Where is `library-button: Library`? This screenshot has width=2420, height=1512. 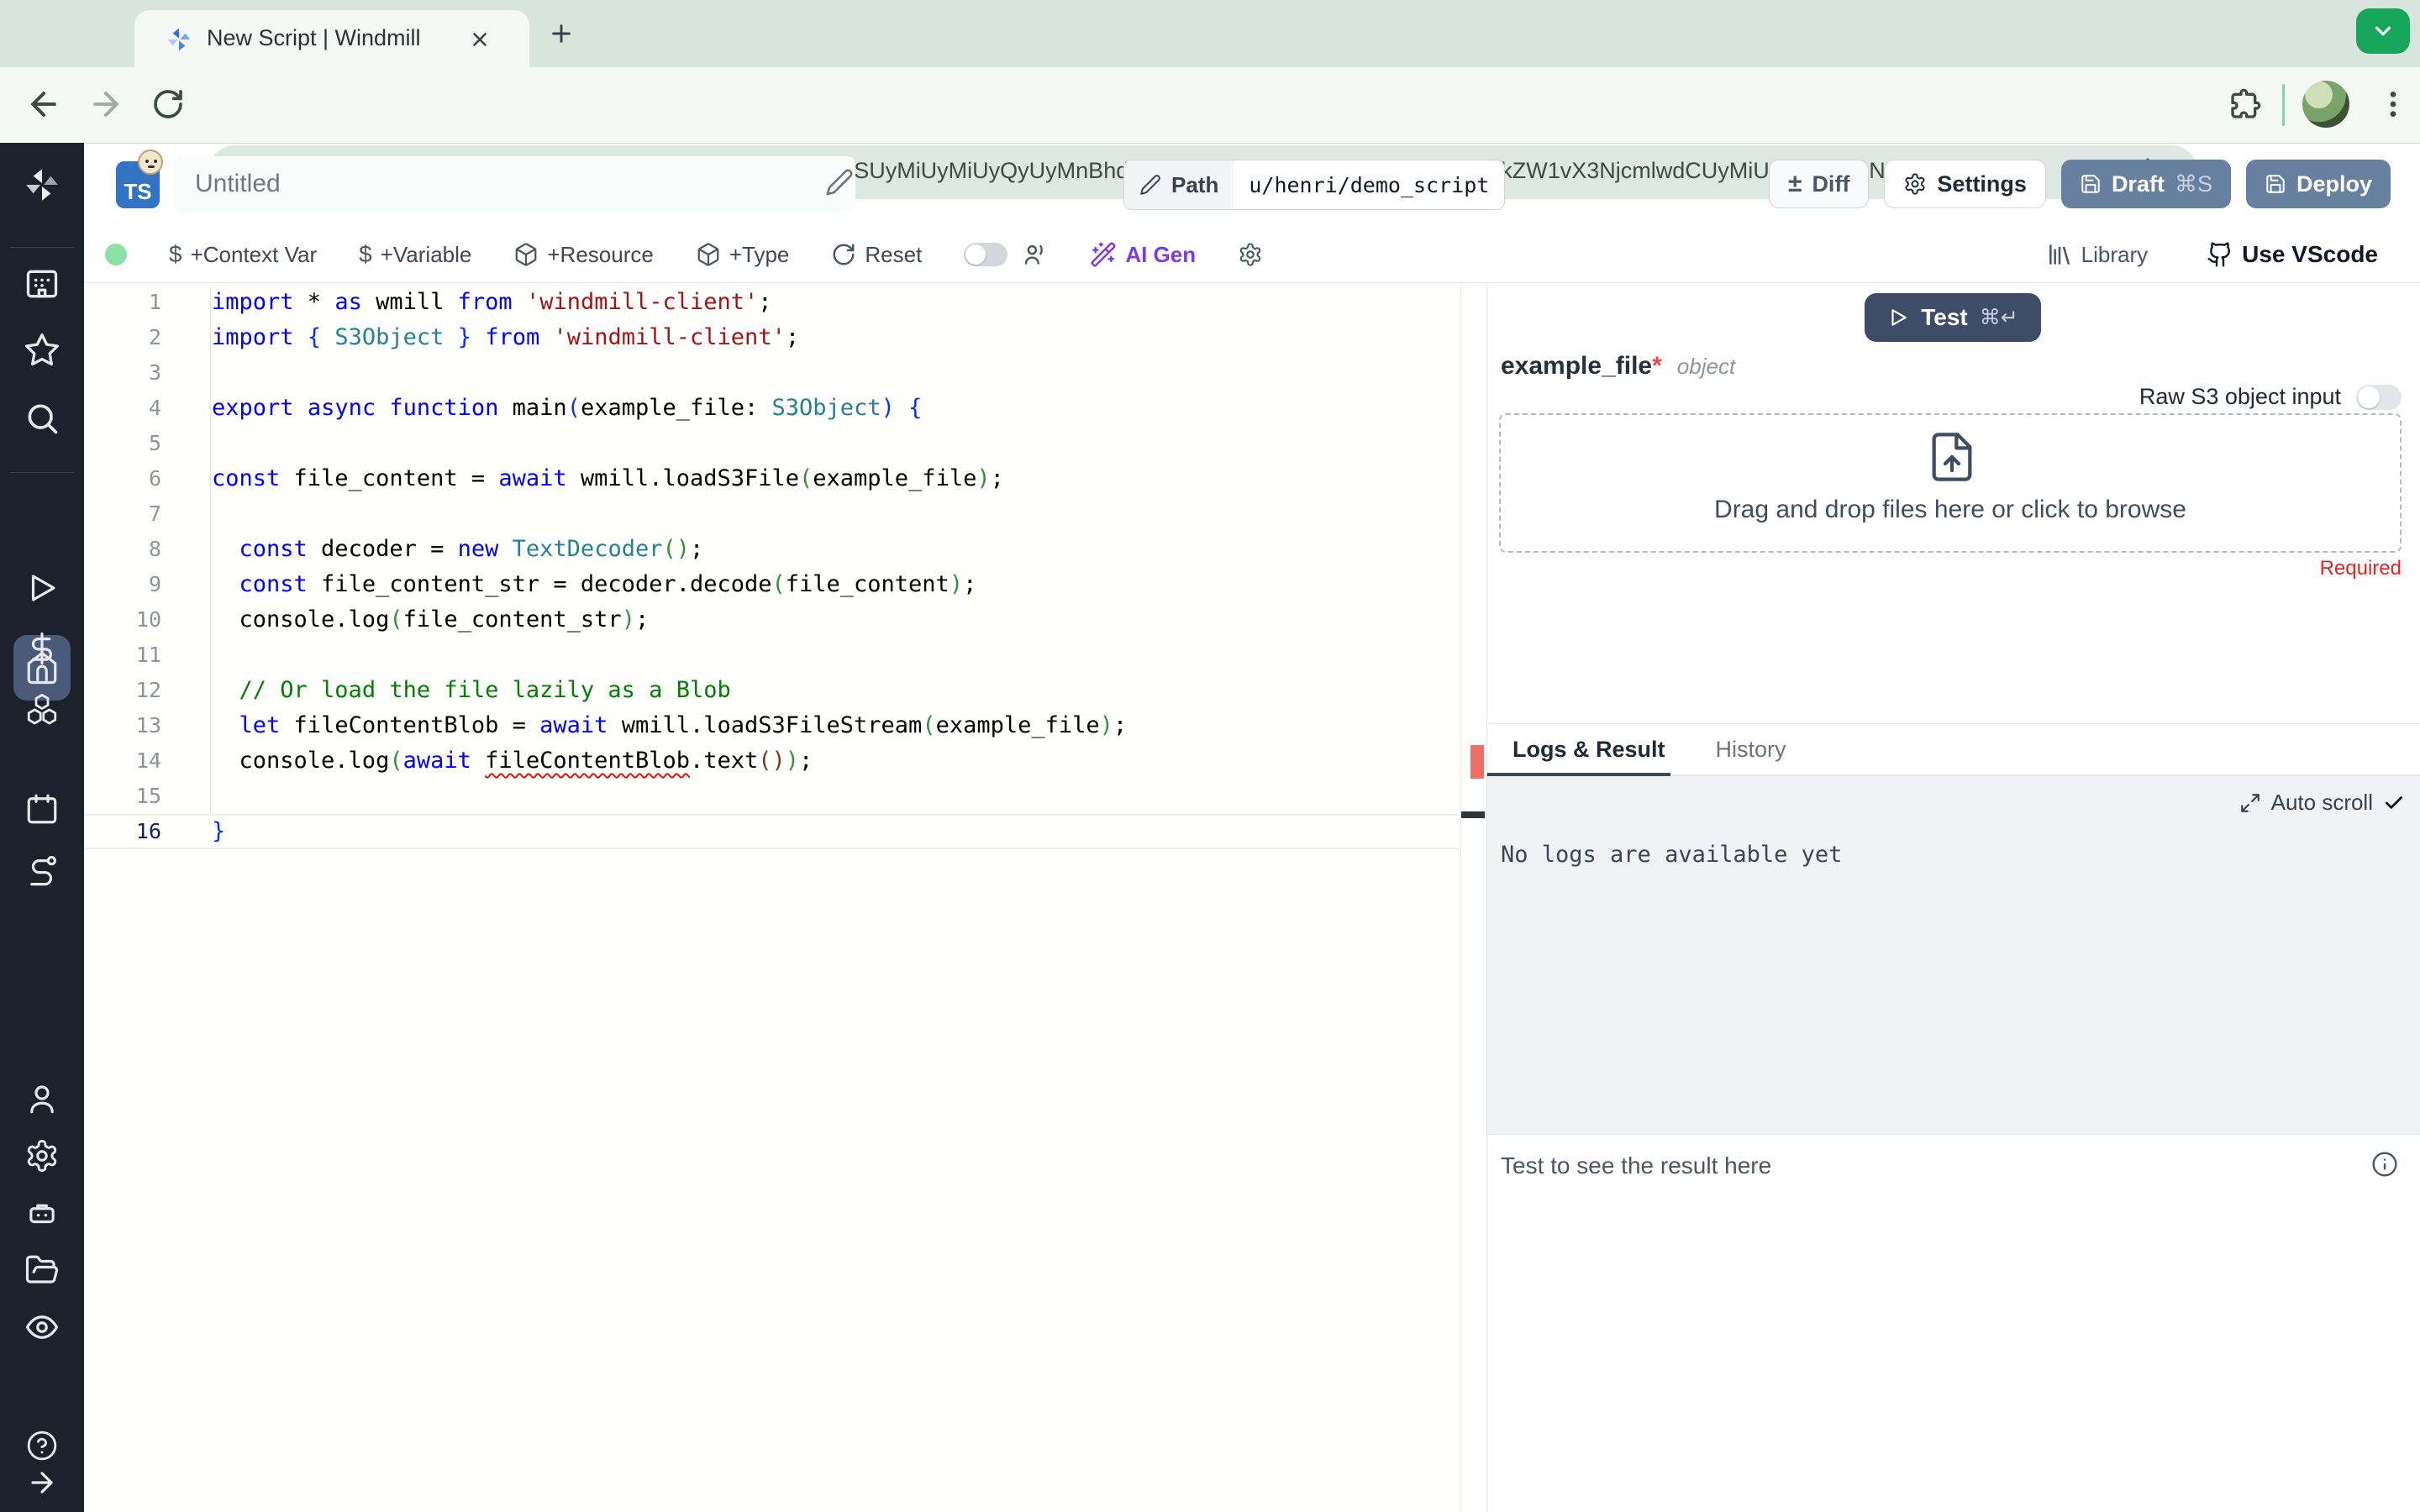
library-button: Library is located at coordinates (2097, 254).